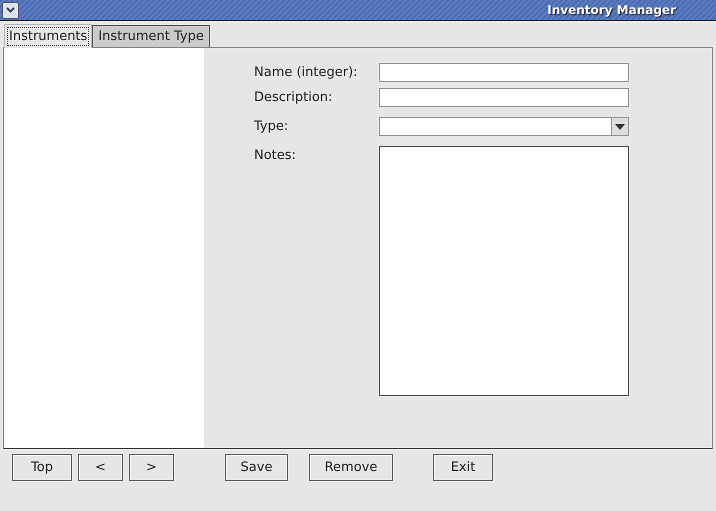 This screenshot has width=716, height=511. What do you see at coordinates (620, 127) in the screenshot?
I see `dropdown-arrow-icon` at bounding box center [620, 127].